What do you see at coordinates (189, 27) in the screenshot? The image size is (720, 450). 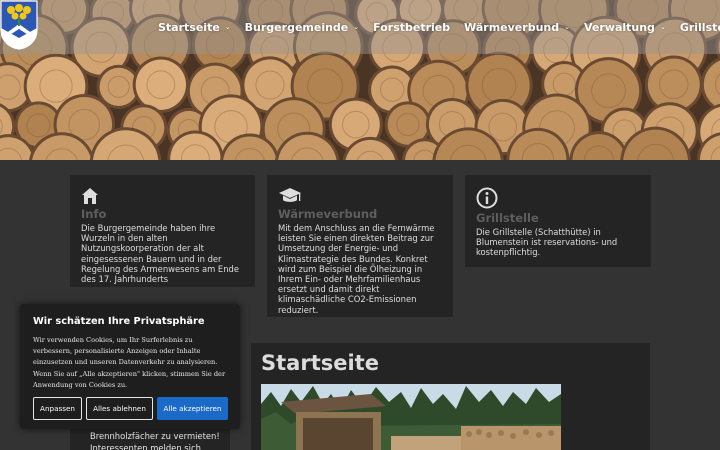 I see `nav-item-label: Startseite` at bounding box center [189, 27].